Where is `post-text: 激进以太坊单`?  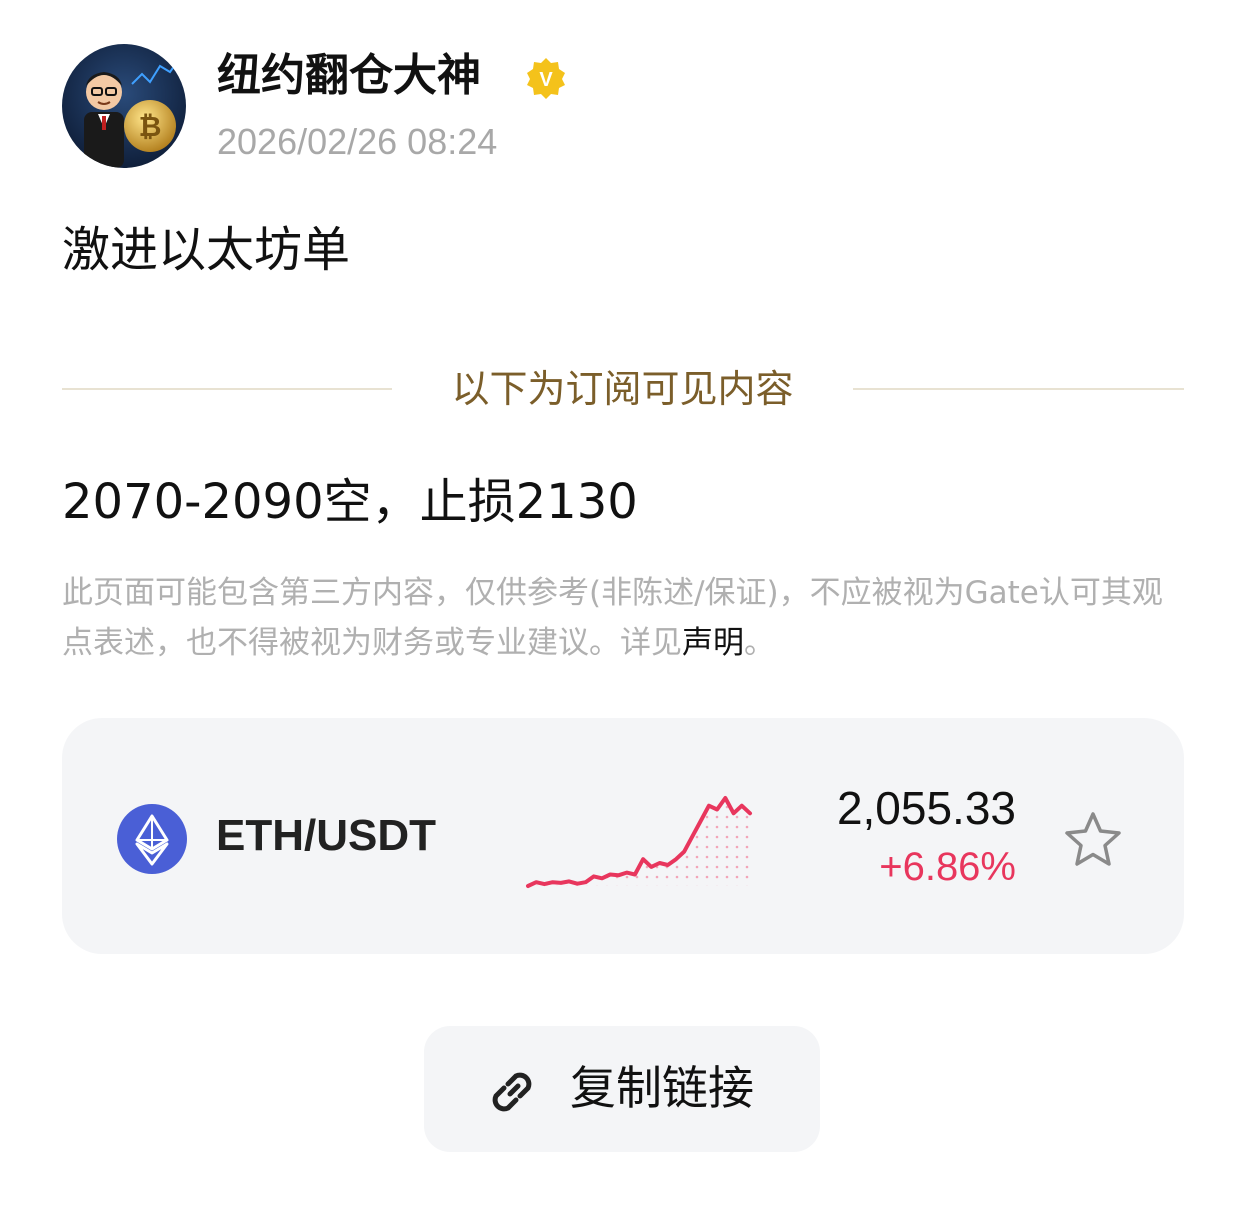 post-text: 激进以太坊单 is located at coordinates (206, 250).